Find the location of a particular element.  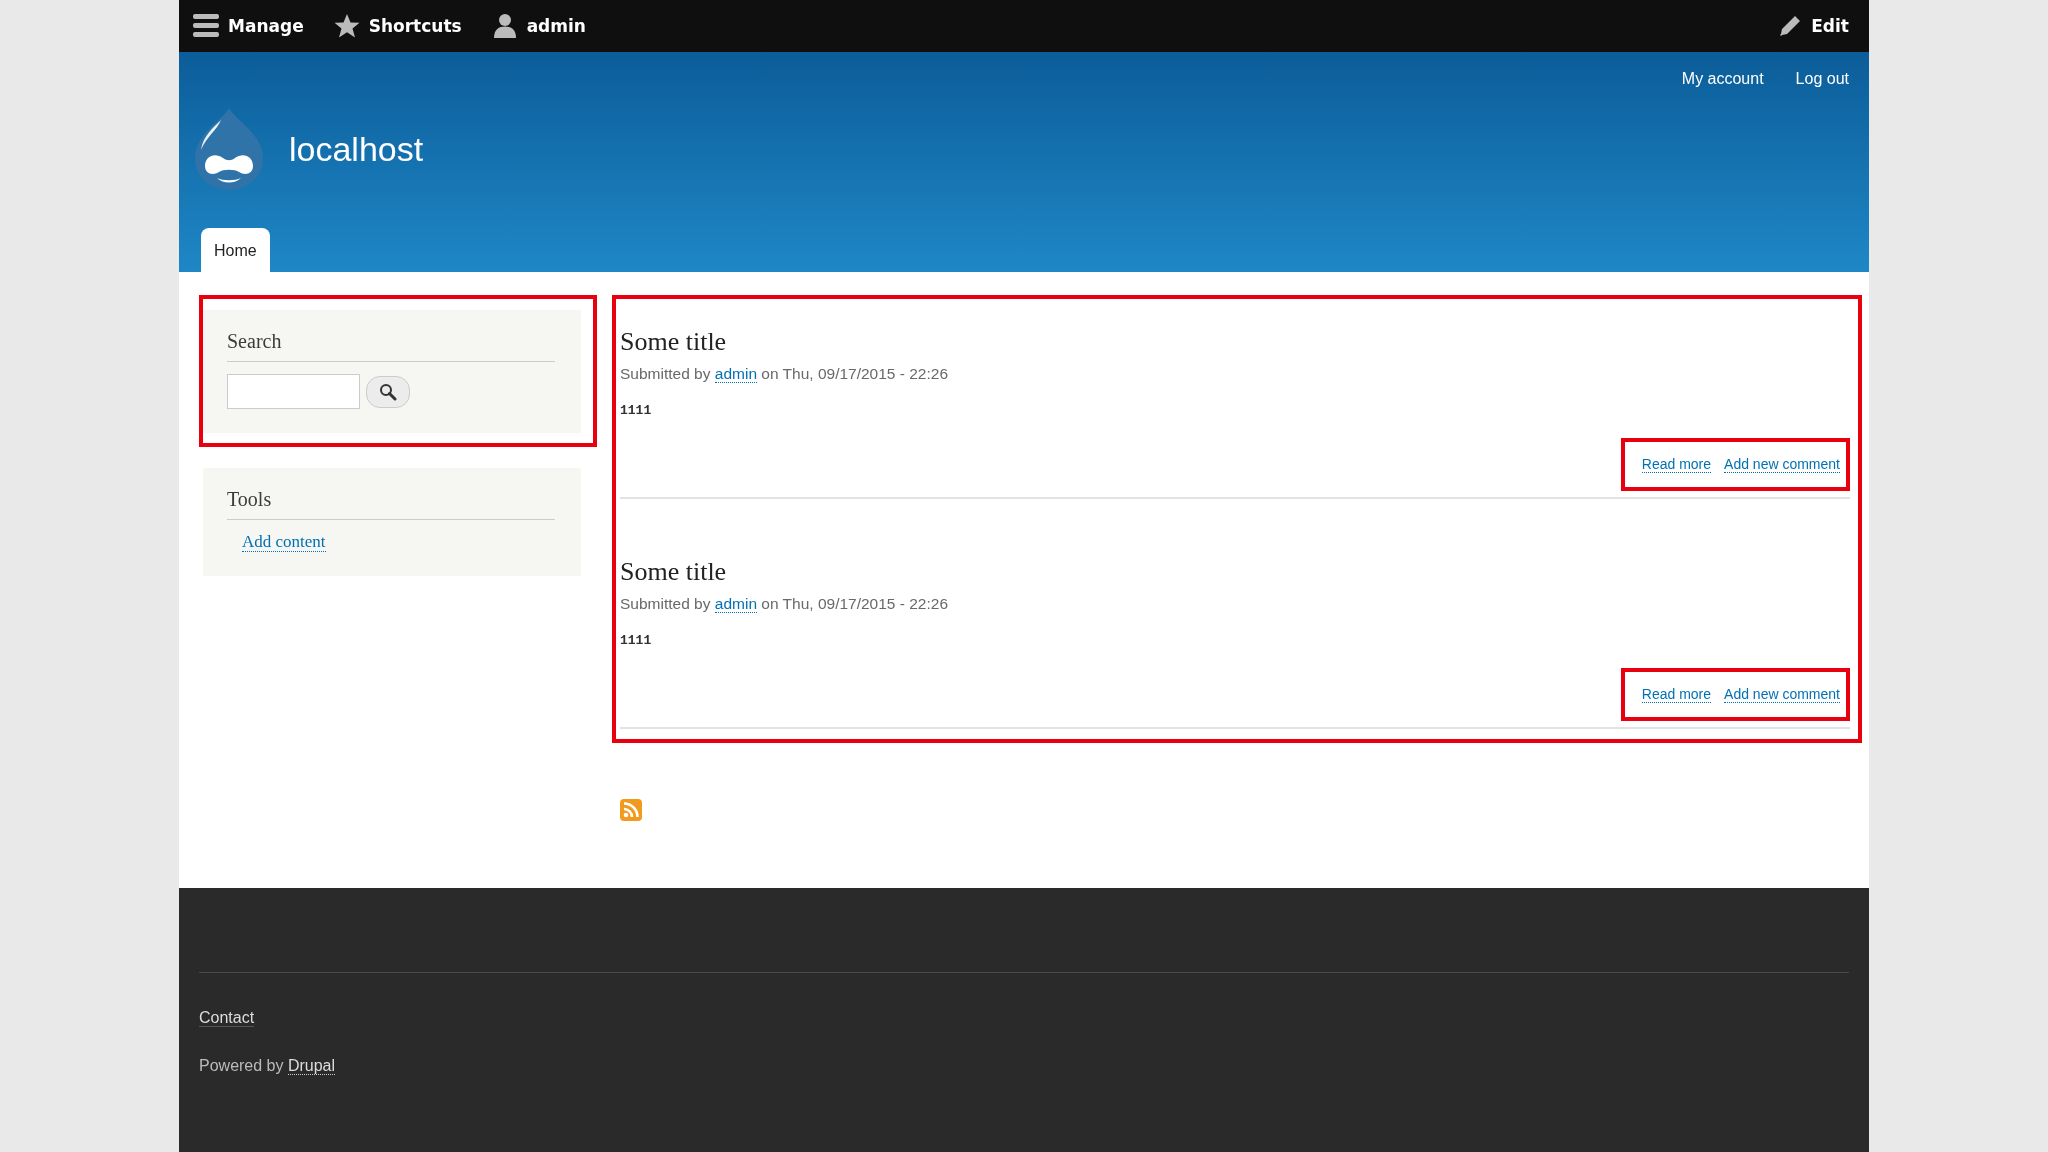

search-icon is located at coordinates (388, 391).